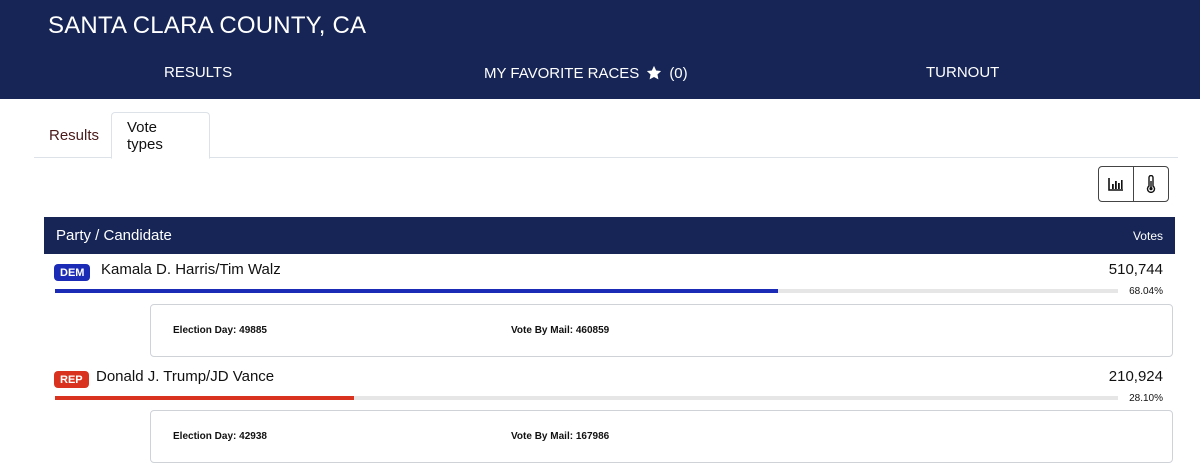  I want to click on vote-types-box: Election Day: 49885 Vote By Mail: 460859, so click(661, 330).